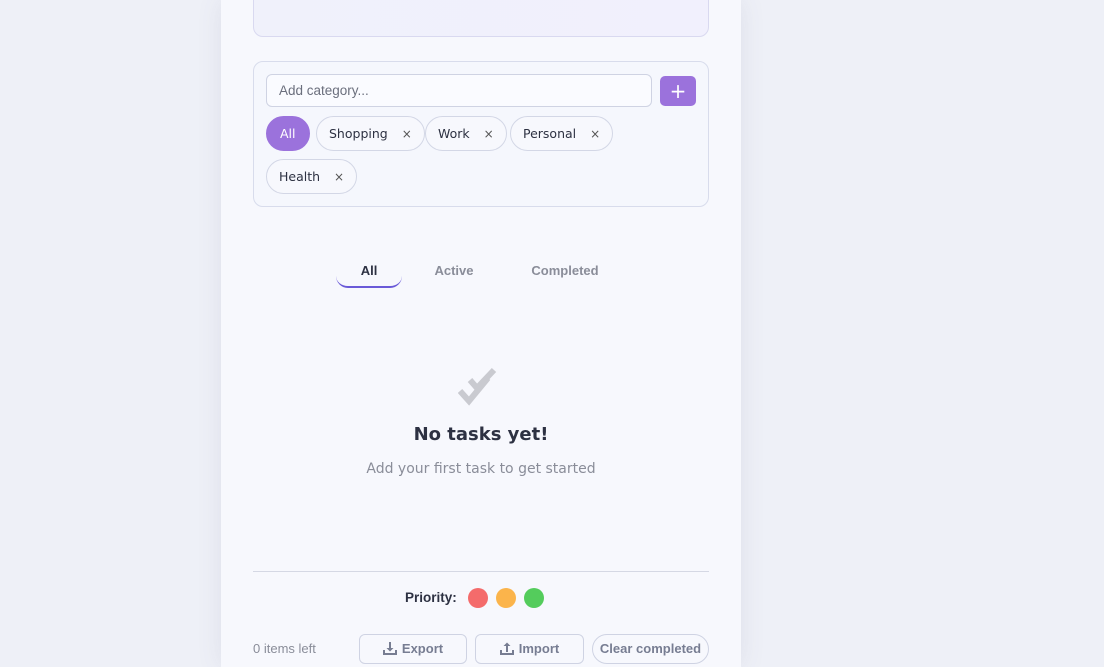  I want to click on chip-label: Health, so click(300, 176).